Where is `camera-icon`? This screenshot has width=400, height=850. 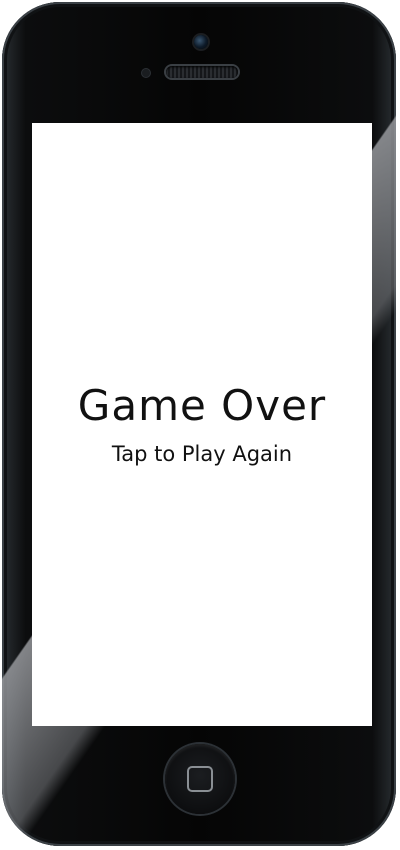 camera-icon is located at coordinates (201, 42).